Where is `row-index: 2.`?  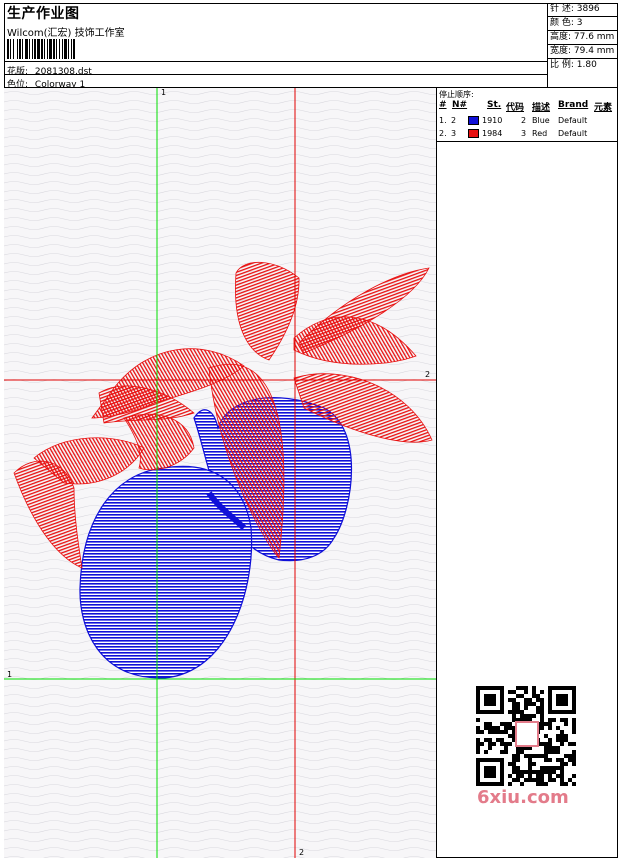
row-index: 2. is located at coordinates (443, 133).